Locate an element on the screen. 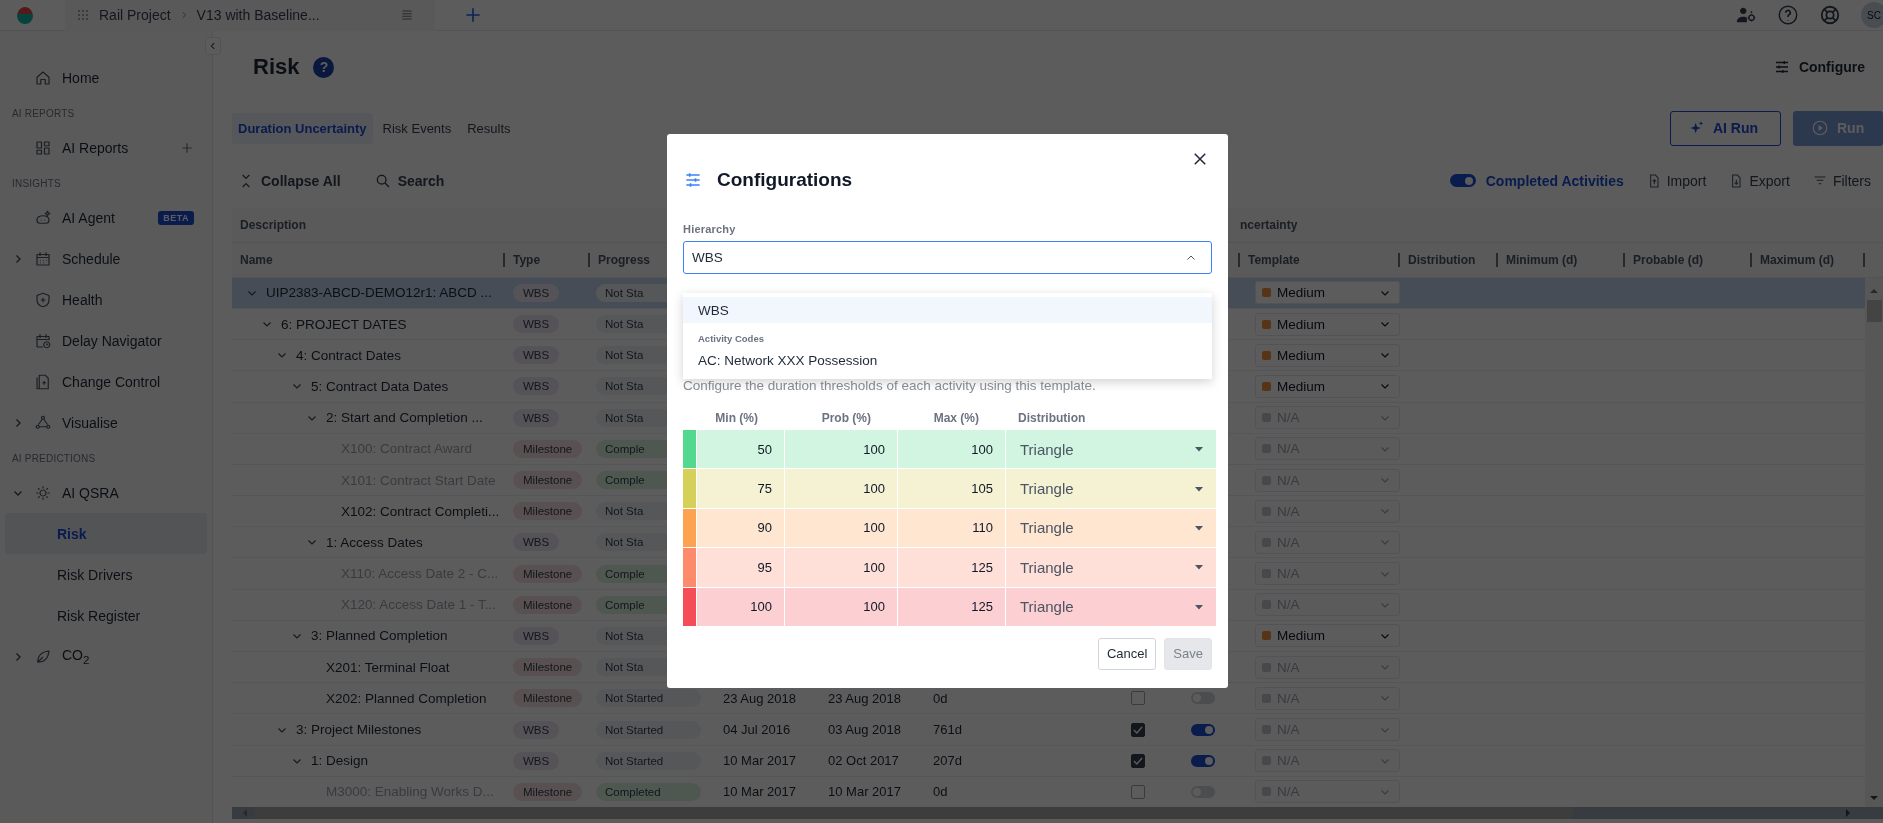 The width and height of the screenshot is (1883, 823). cancel-button: Cancel is located at coordinates (1127, 653).